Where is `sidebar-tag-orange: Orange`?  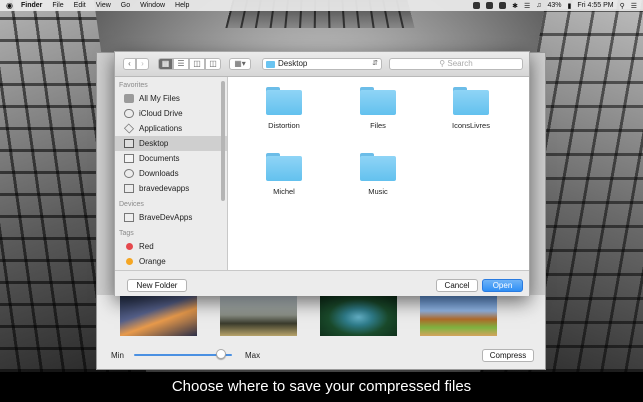 sidebar-tag-orange: Orange is located at coordinates (171, 261).